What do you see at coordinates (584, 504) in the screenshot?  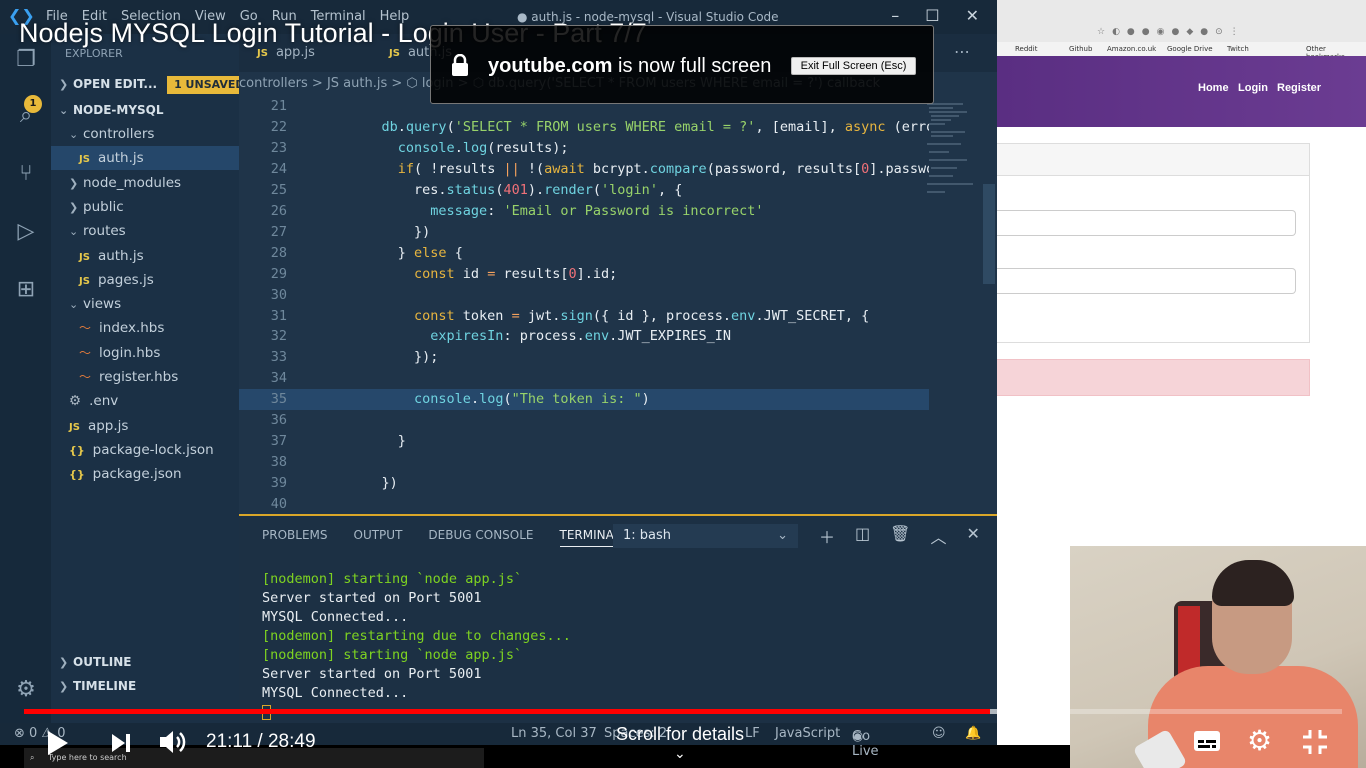 I see `code-line: 40` at bounding box center [584, 504].